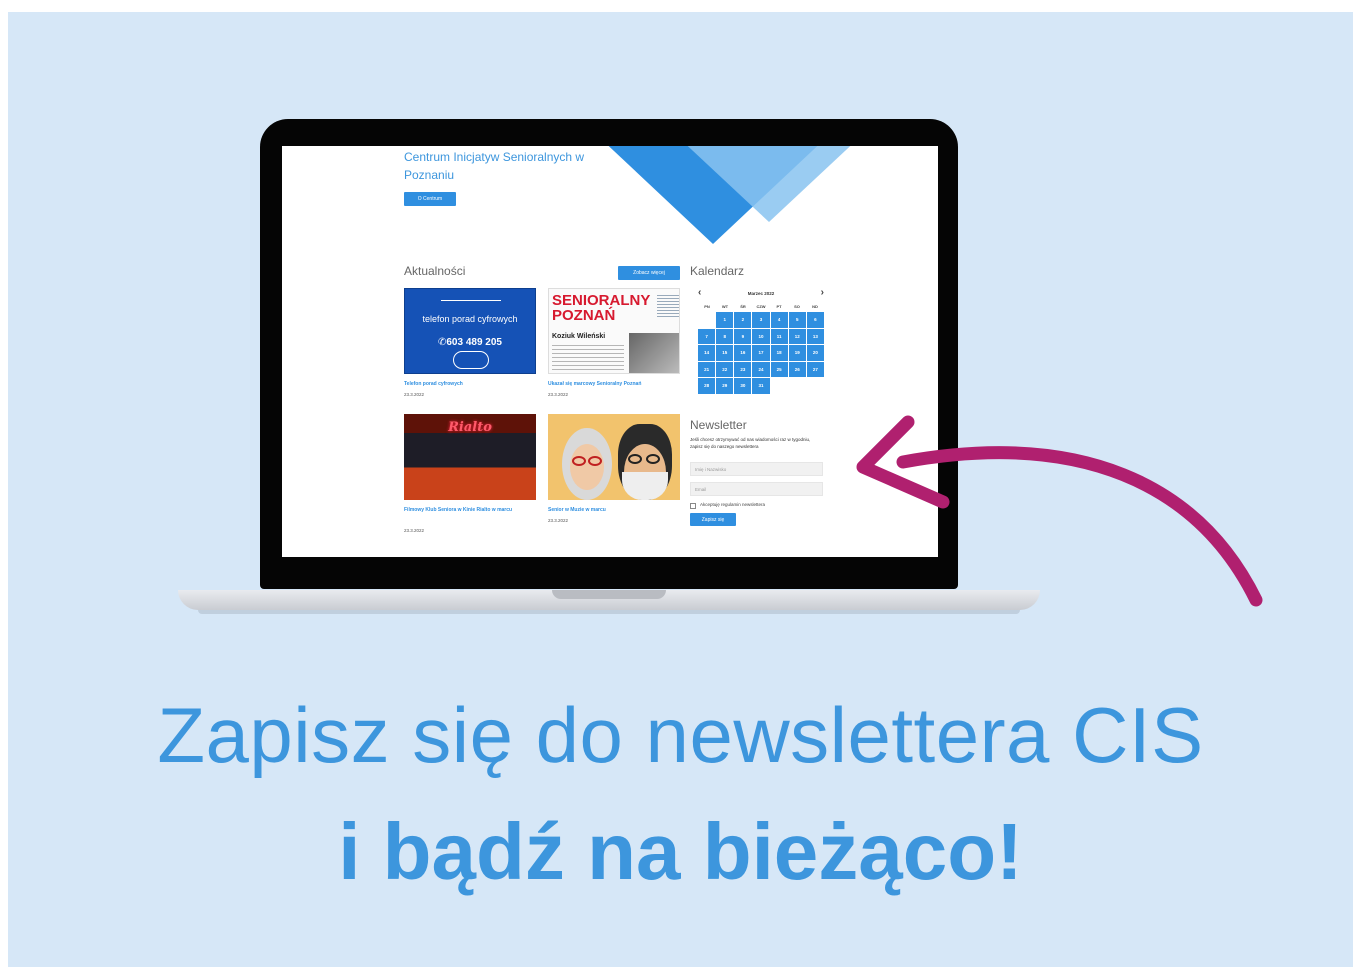  I want to click on accessibility-badge-icon, so click(471, 360).